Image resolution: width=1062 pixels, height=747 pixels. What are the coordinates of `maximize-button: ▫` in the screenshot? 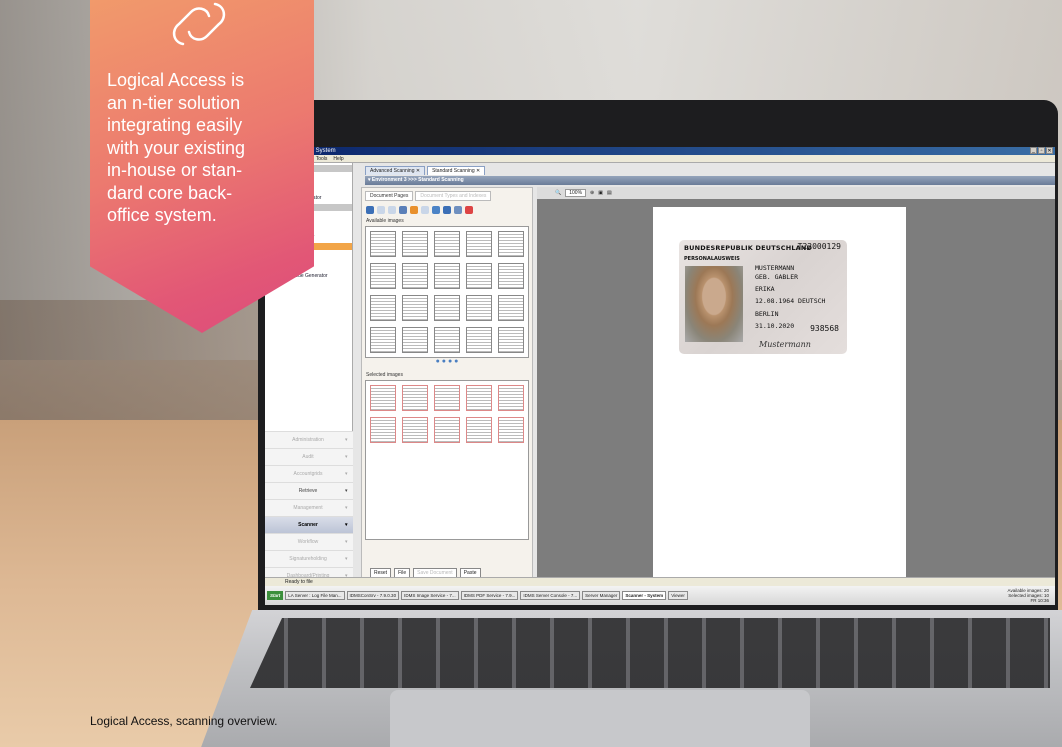 It's located at (1041, 150).